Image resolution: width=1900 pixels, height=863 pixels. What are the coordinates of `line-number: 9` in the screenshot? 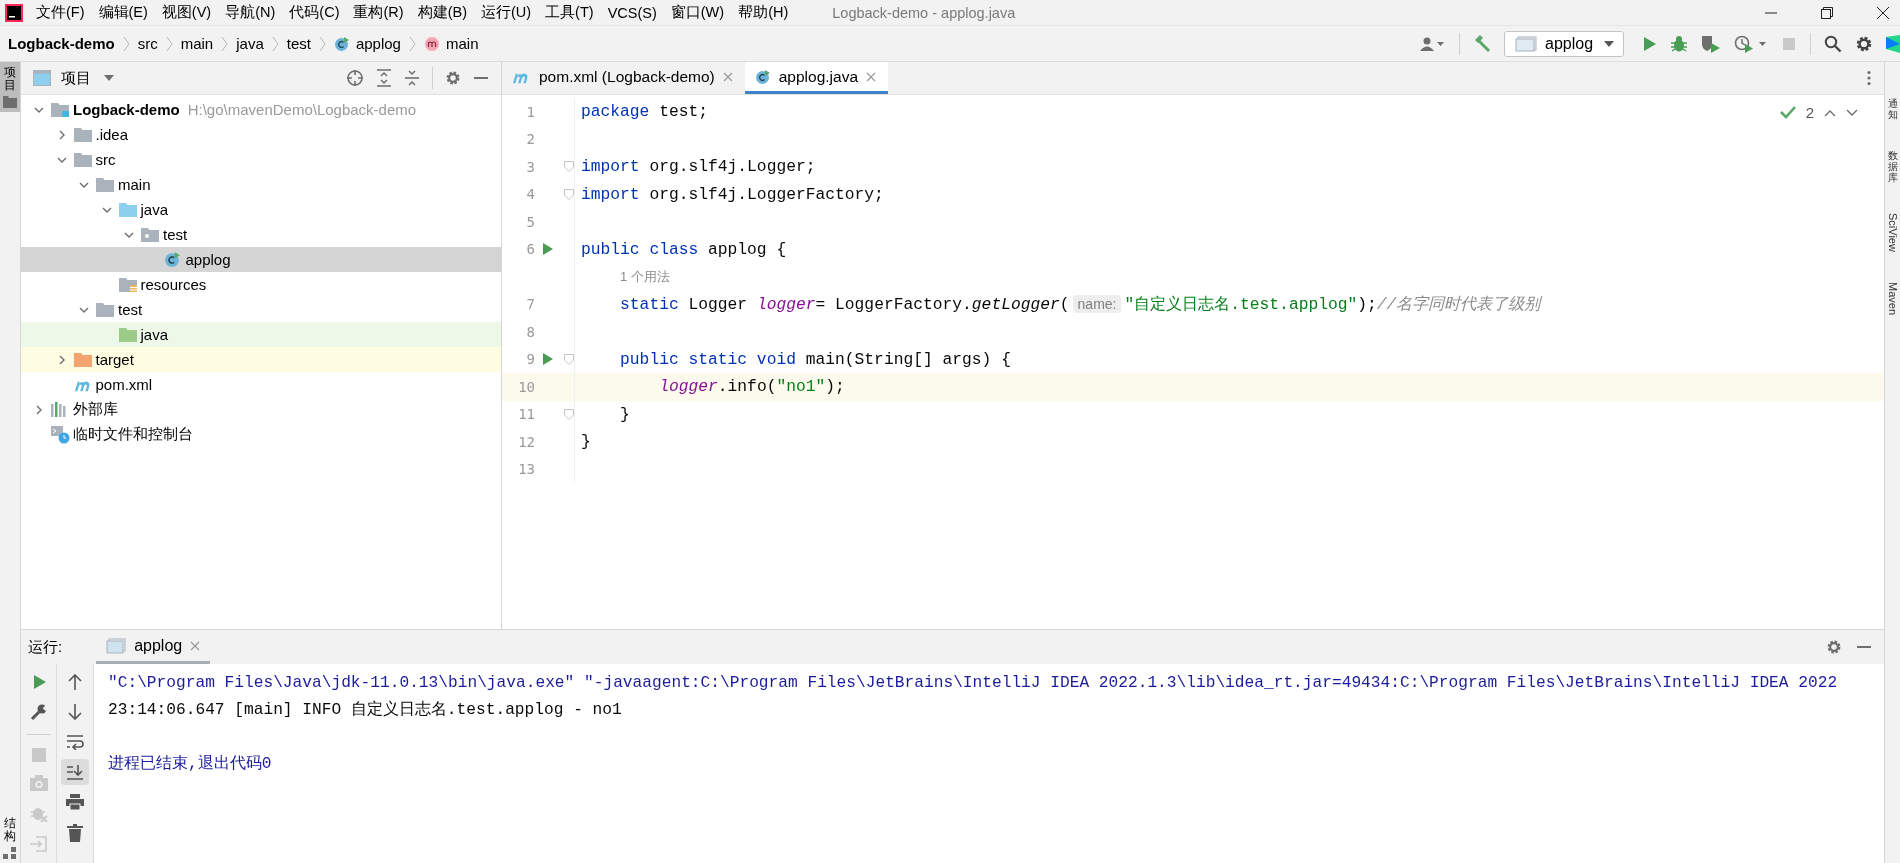 It's located at (530, 359).